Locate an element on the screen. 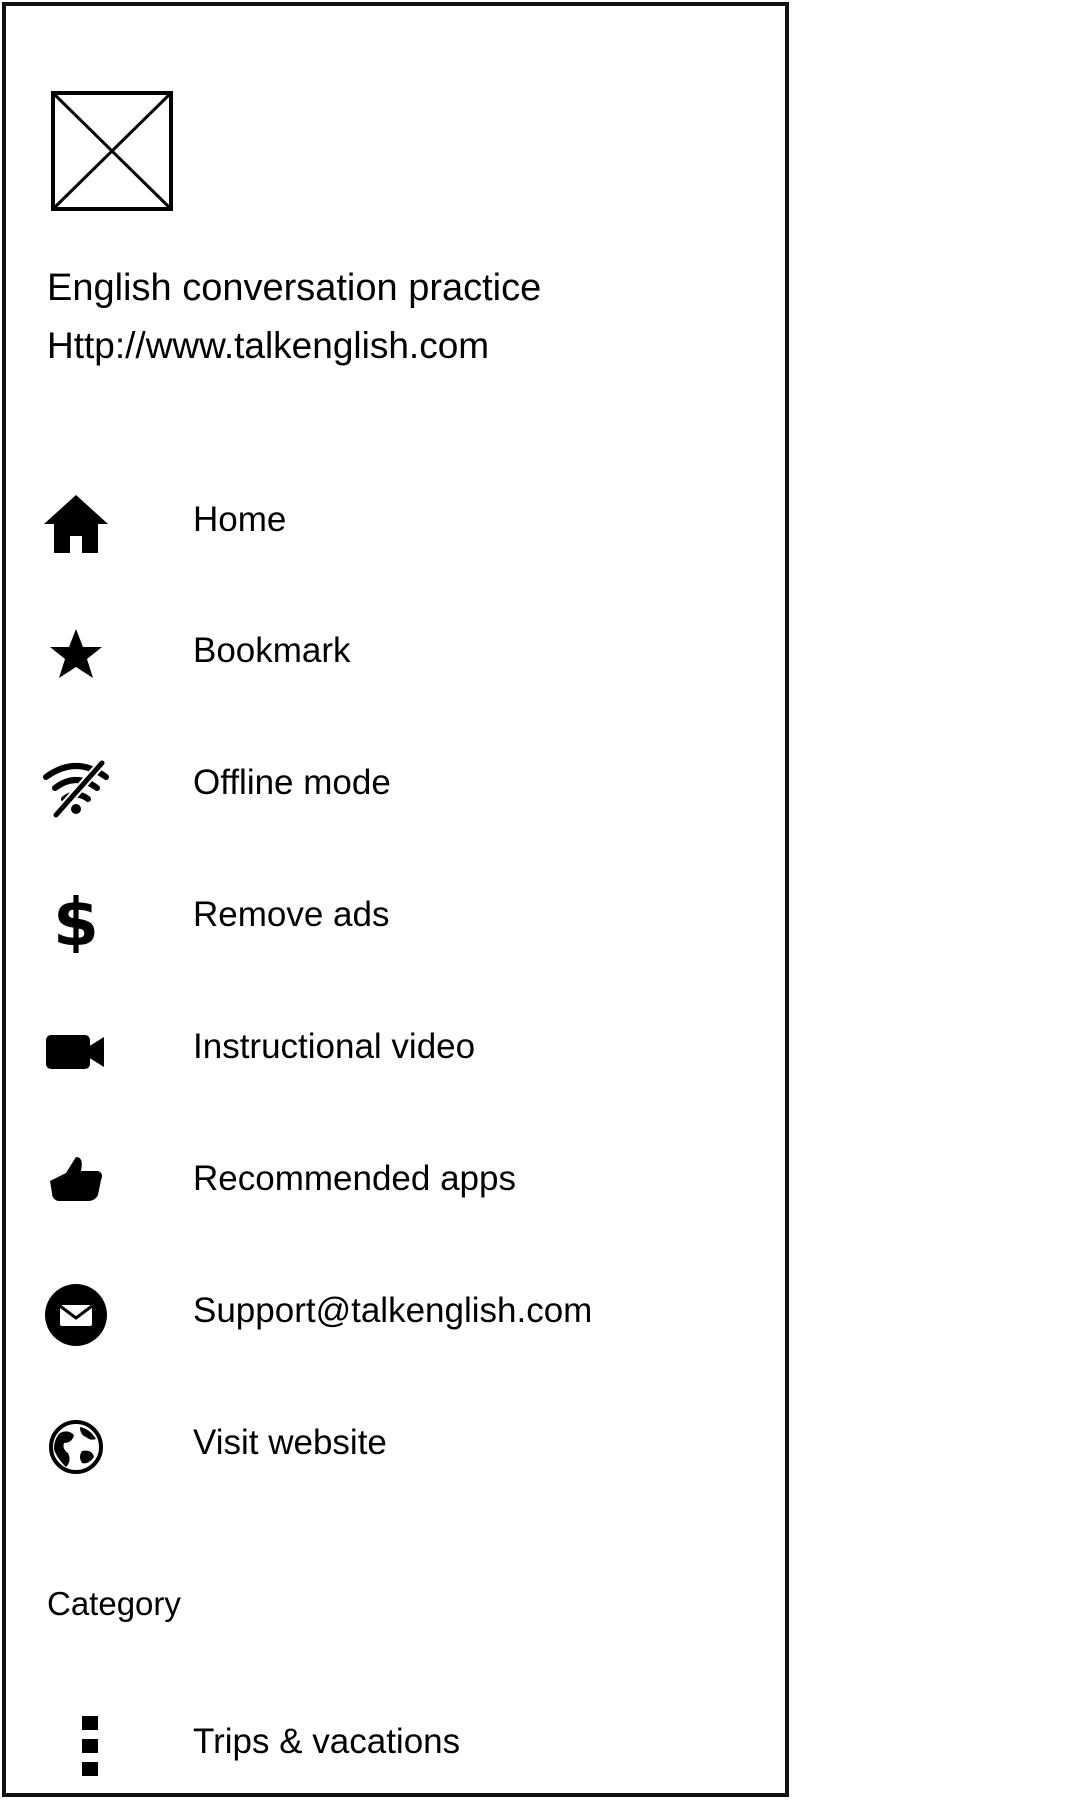 This screenshot has height=1800, width=1080. home-icon is located at coordinates (76, 524).